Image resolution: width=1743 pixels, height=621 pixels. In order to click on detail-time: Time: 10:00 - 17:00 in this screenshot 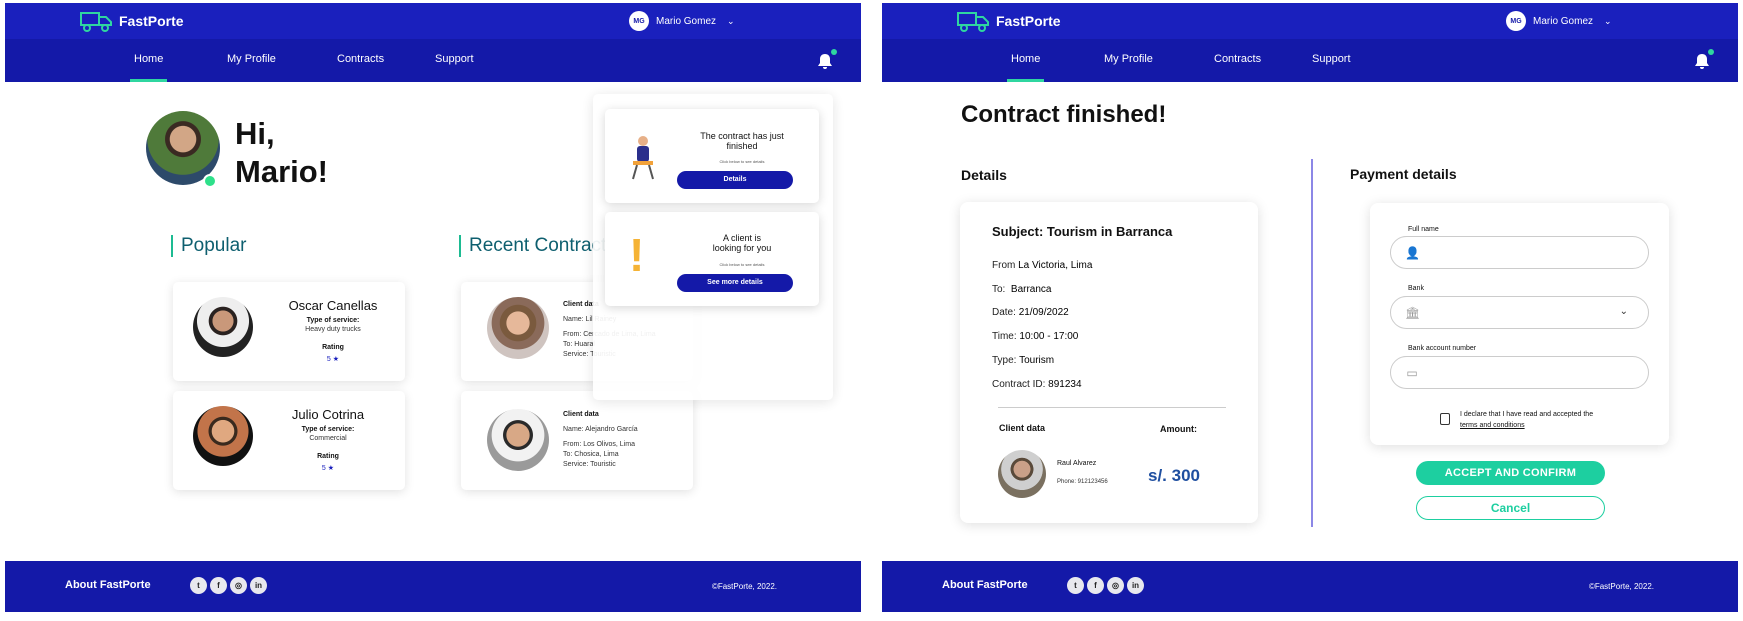, I will do `click(1035, 336)`.